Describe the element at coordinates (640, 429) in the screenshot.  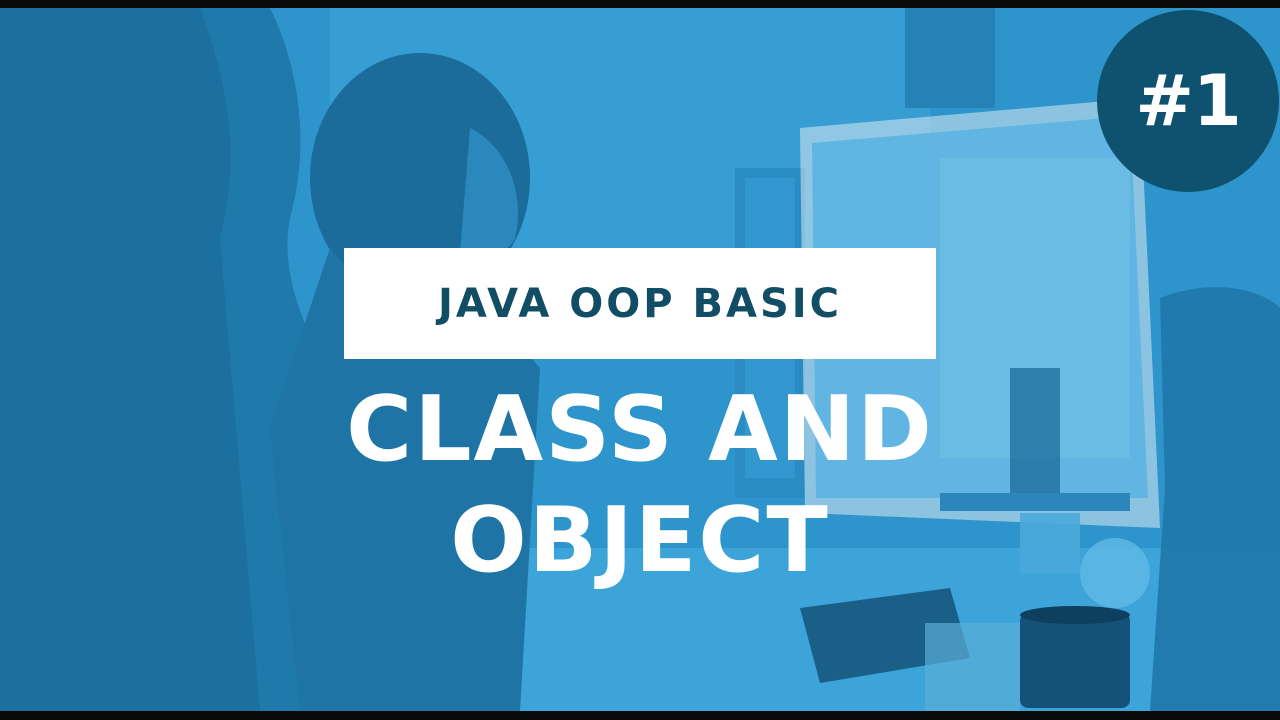
I see `title-line-1: CLASS AND` at that location.